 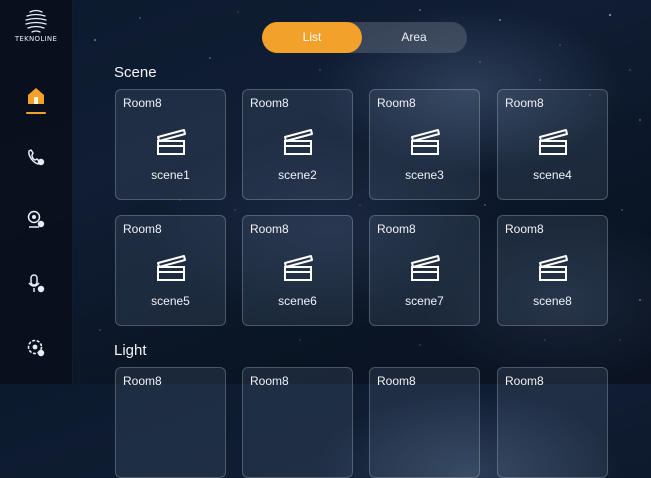 I want to click on sidebar-item-home, so click(x=36, y=96).